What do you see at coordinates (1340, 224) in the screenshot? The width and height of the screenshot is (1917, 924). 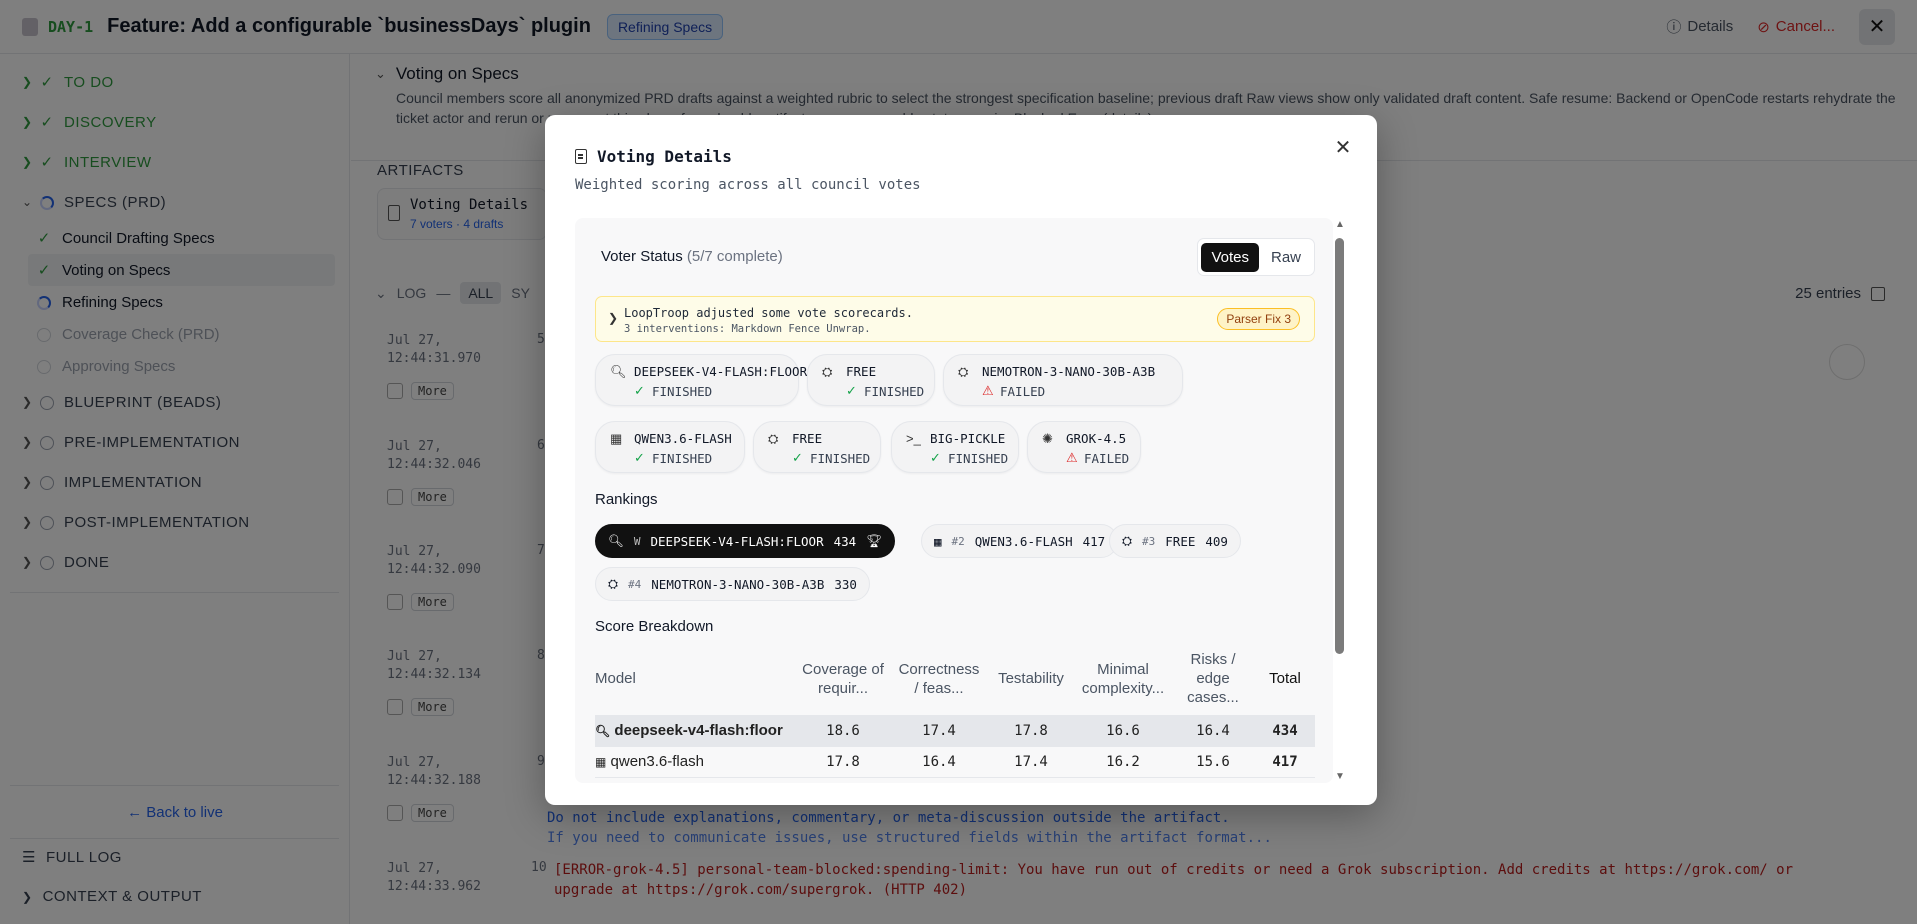 I see `scroll-up-icon: ▲` at bounding box center [1340, 224].